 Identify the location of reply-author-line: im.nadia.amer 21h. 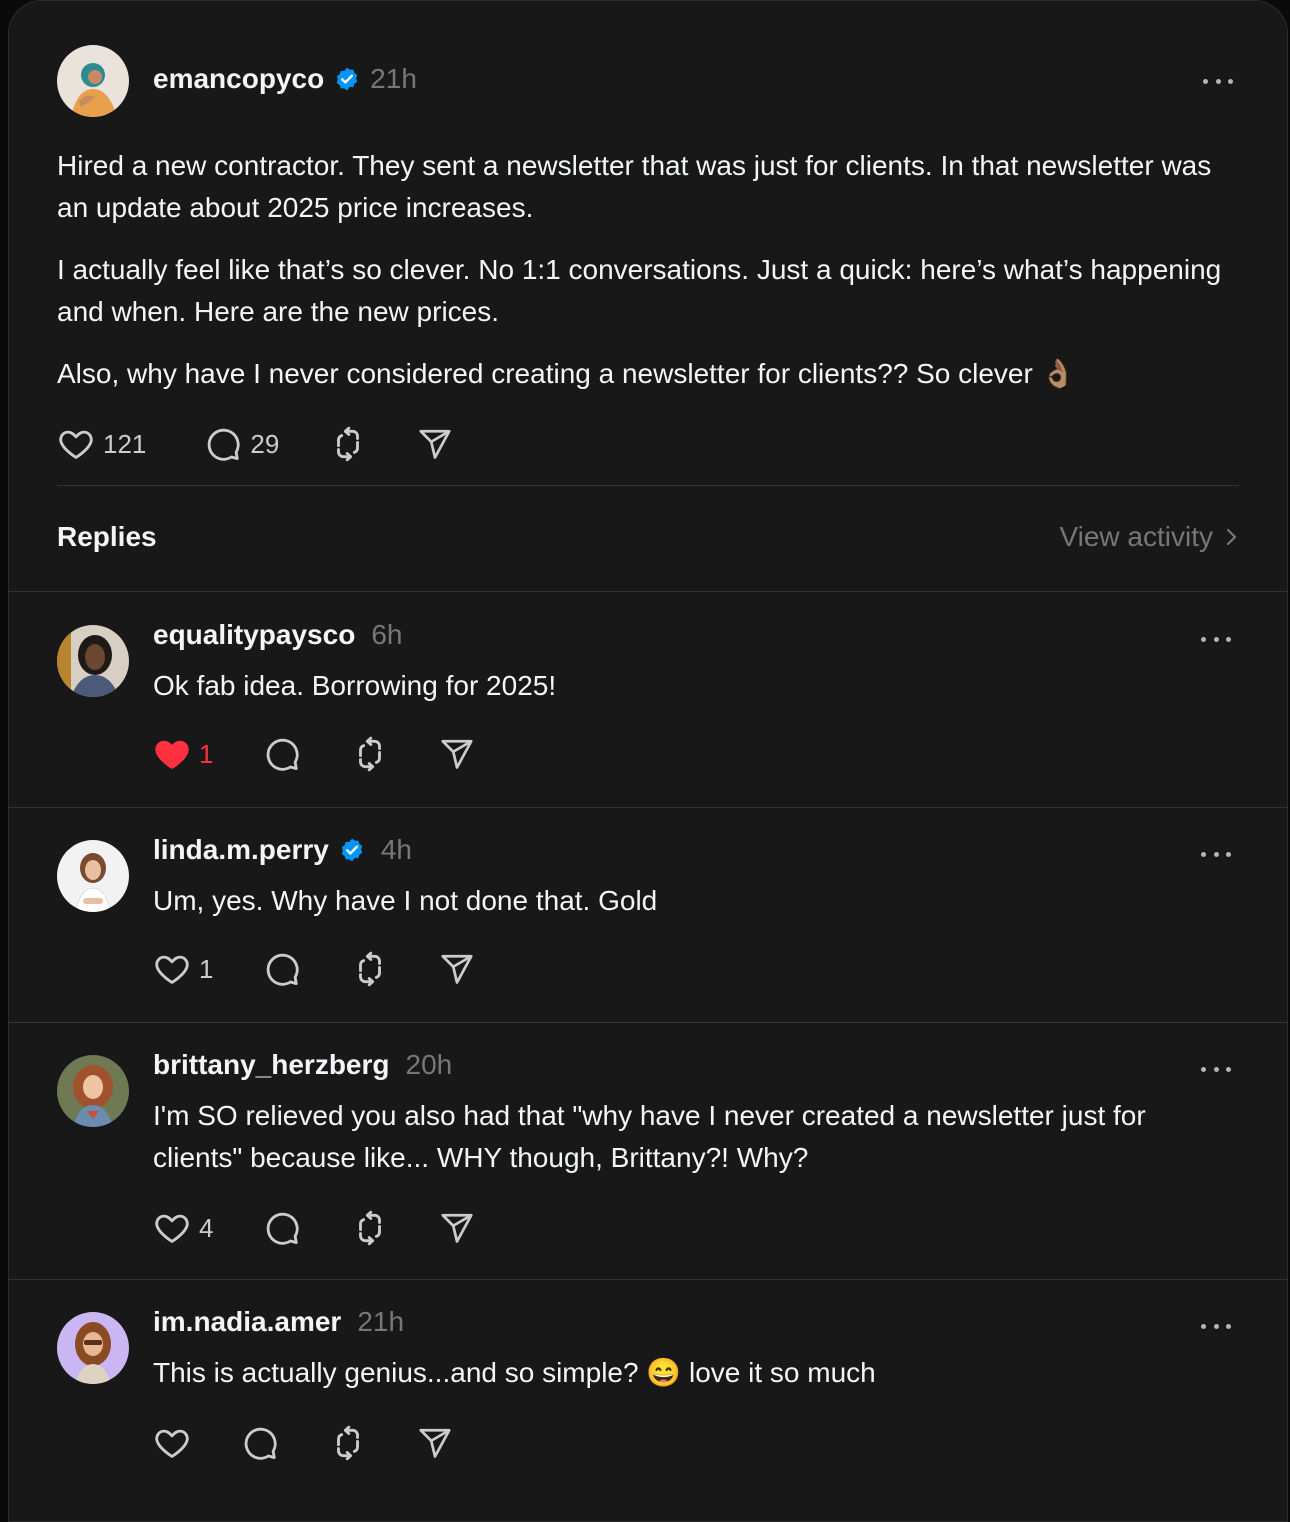
(278, 1322).